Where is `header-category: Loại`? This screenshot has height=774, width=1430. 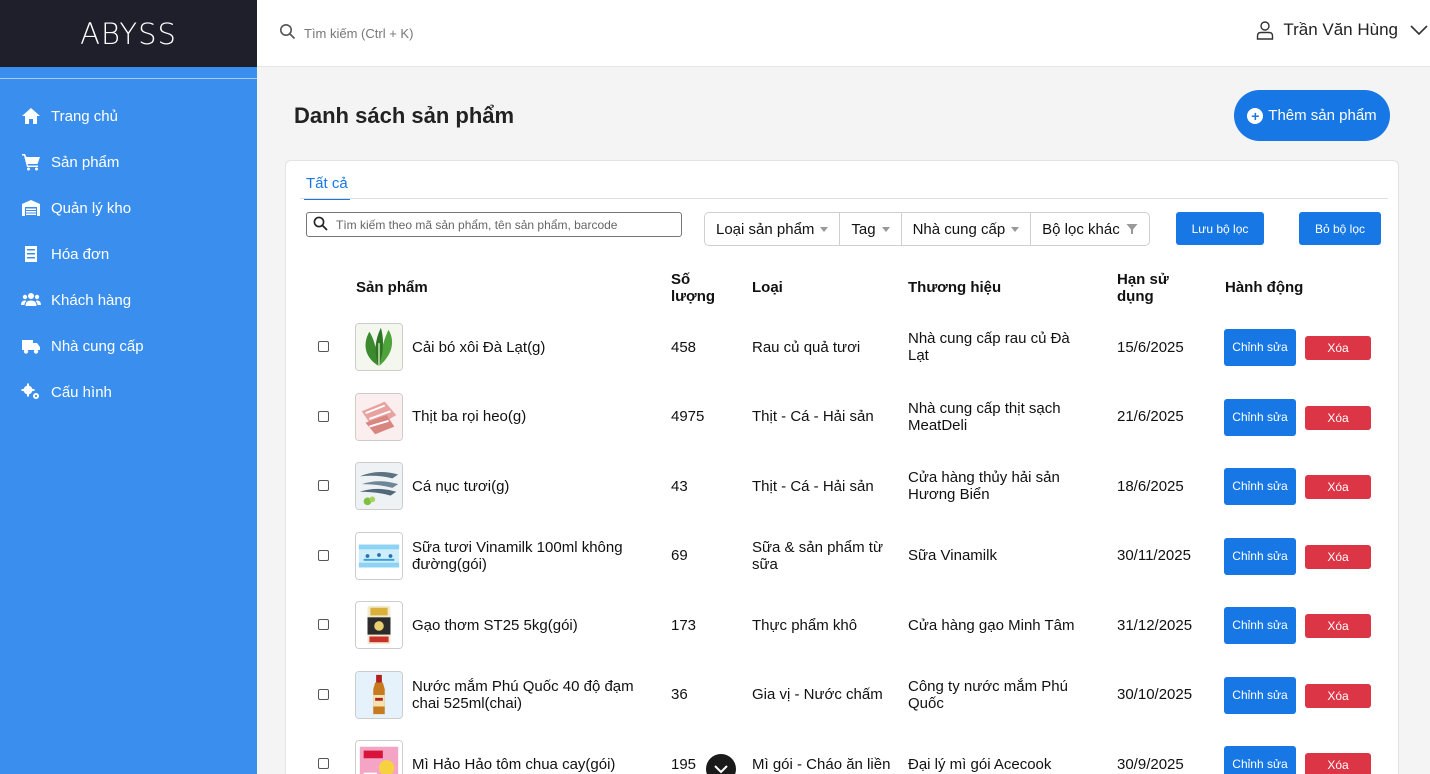
header-category: Loại is located at coordinates (767, 287).